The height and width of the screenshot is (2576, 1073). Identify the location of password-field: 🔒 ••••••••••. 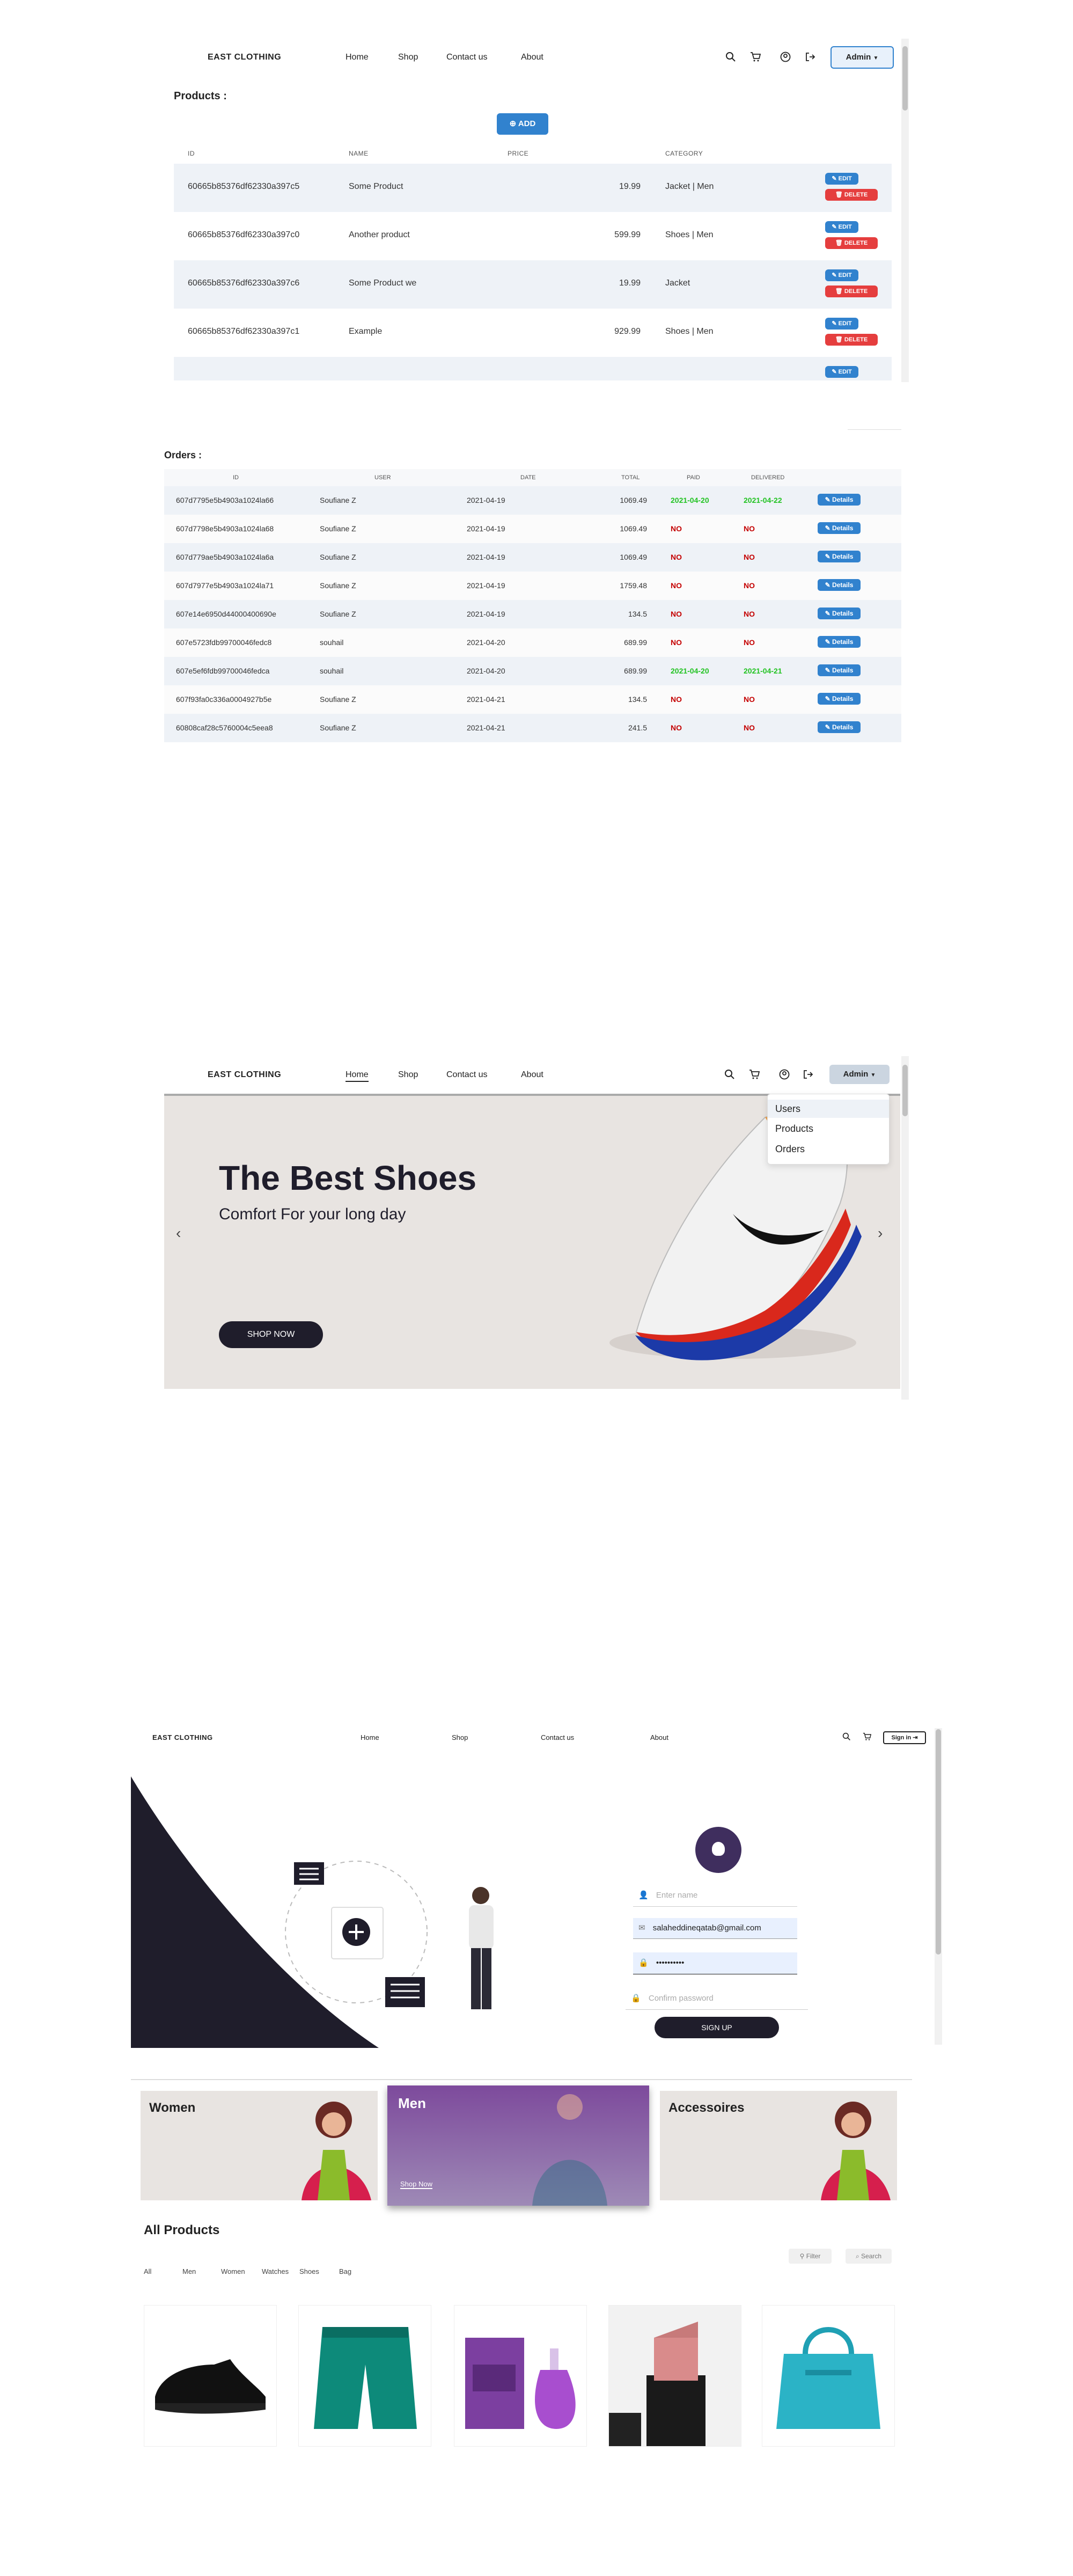
(715, 1963).